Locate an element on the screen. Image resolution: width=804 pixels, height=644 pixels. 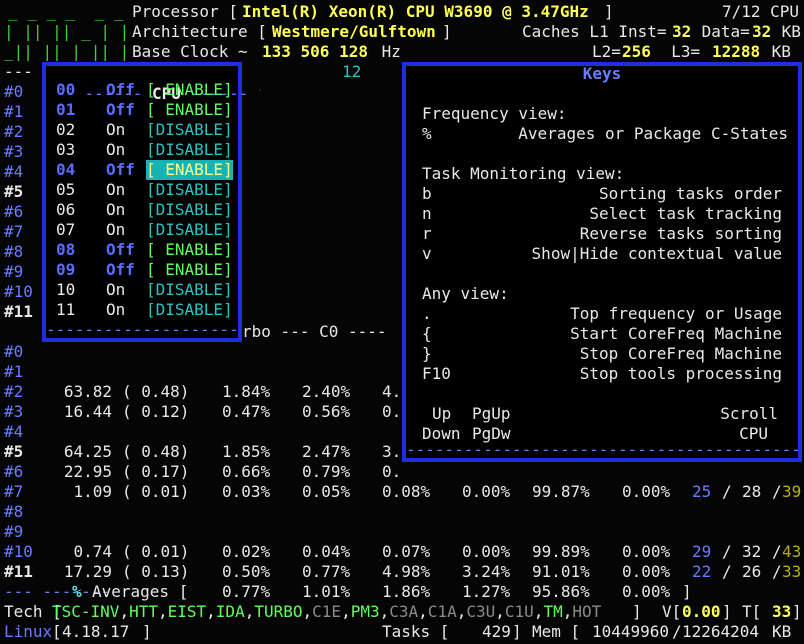
cpu-id: 02 is located at coordinates (66, 129).